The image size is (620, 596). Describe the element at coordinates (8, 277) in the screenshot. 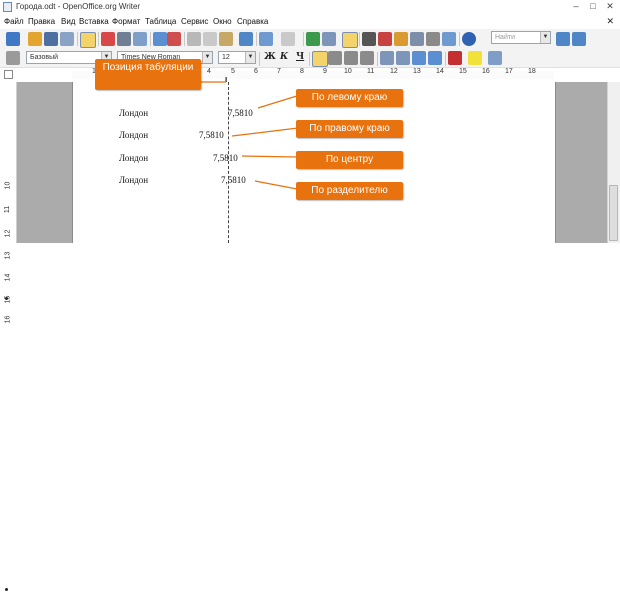

I see `vruler-label: 14` at that location.